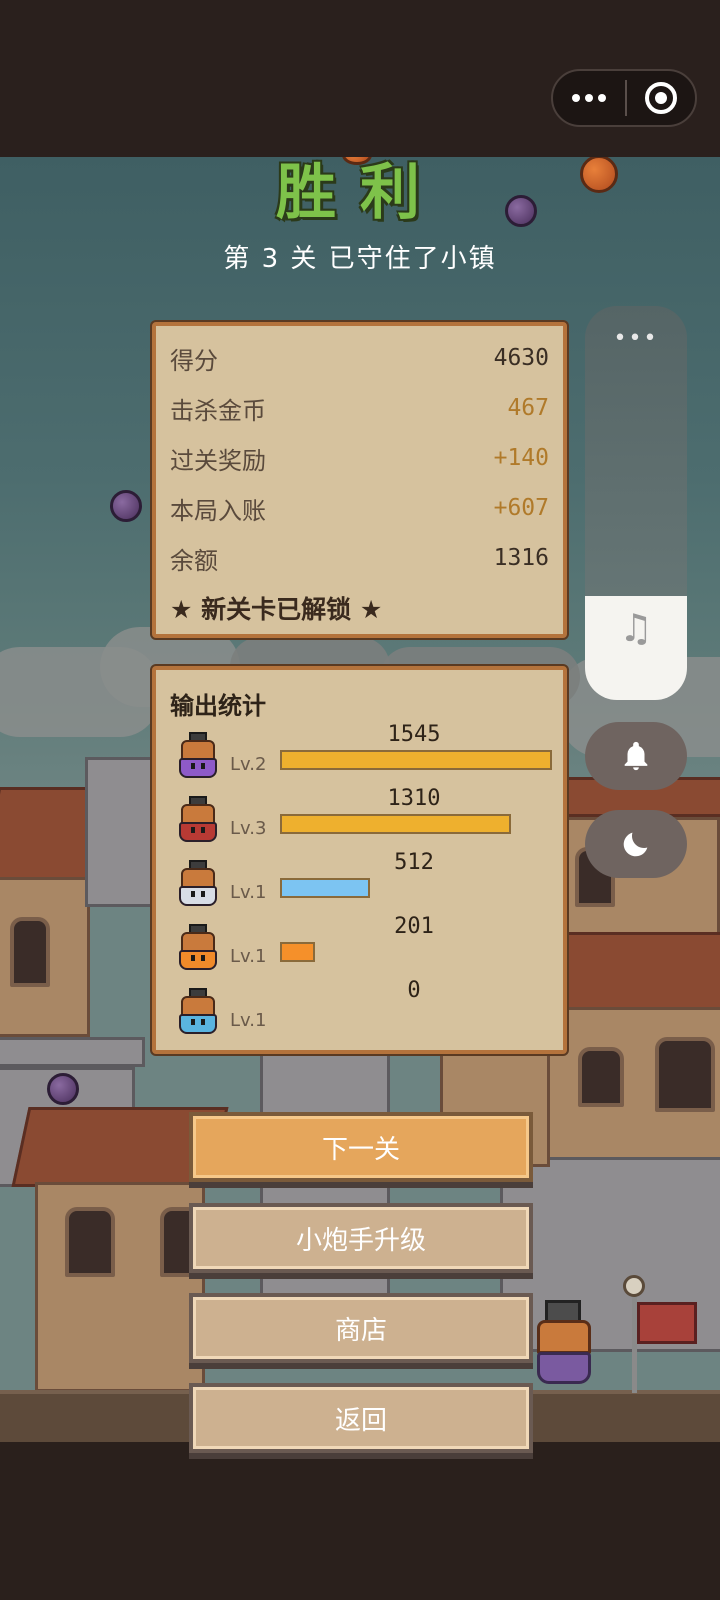 This screenshot has height=1600, width=720. Describe the element at coordinates (361, 1328) in the screenshot. I see `shop-button: 商店` at that location.